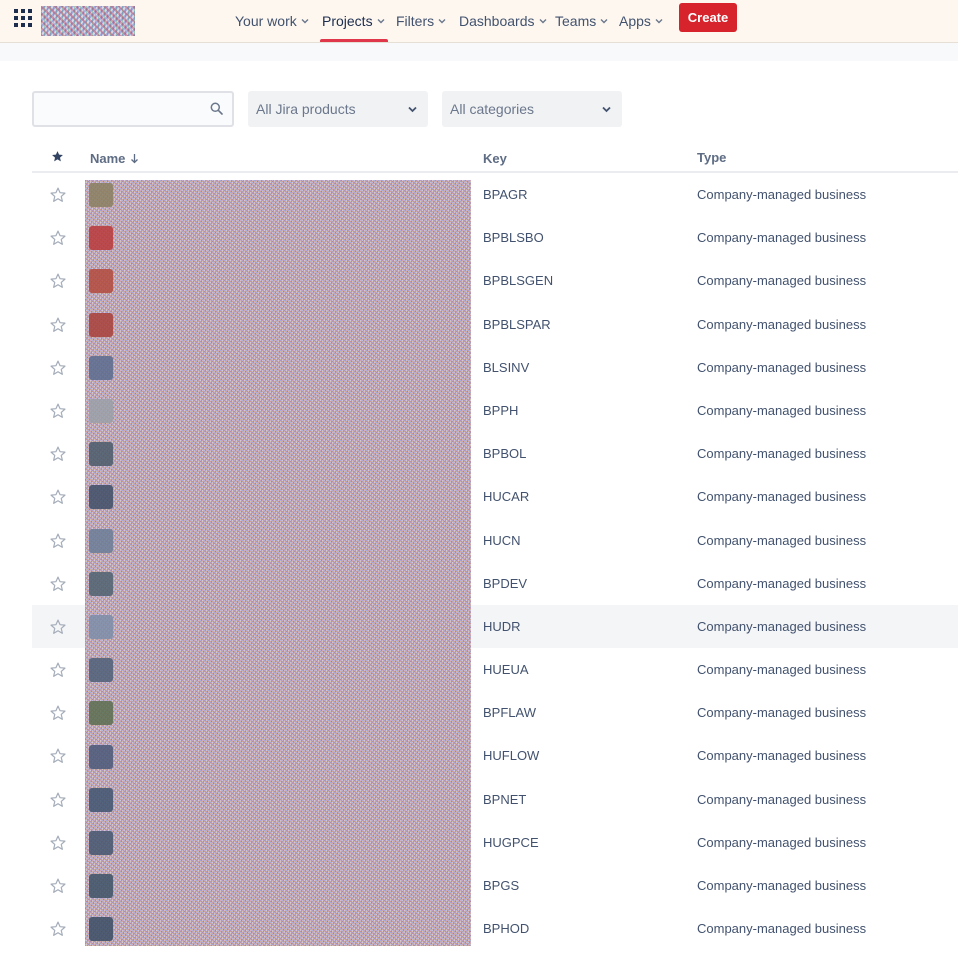 The height and width of the screenshot is (956, 958). I want to click on nav-teams: Teams, so click(582, 21).